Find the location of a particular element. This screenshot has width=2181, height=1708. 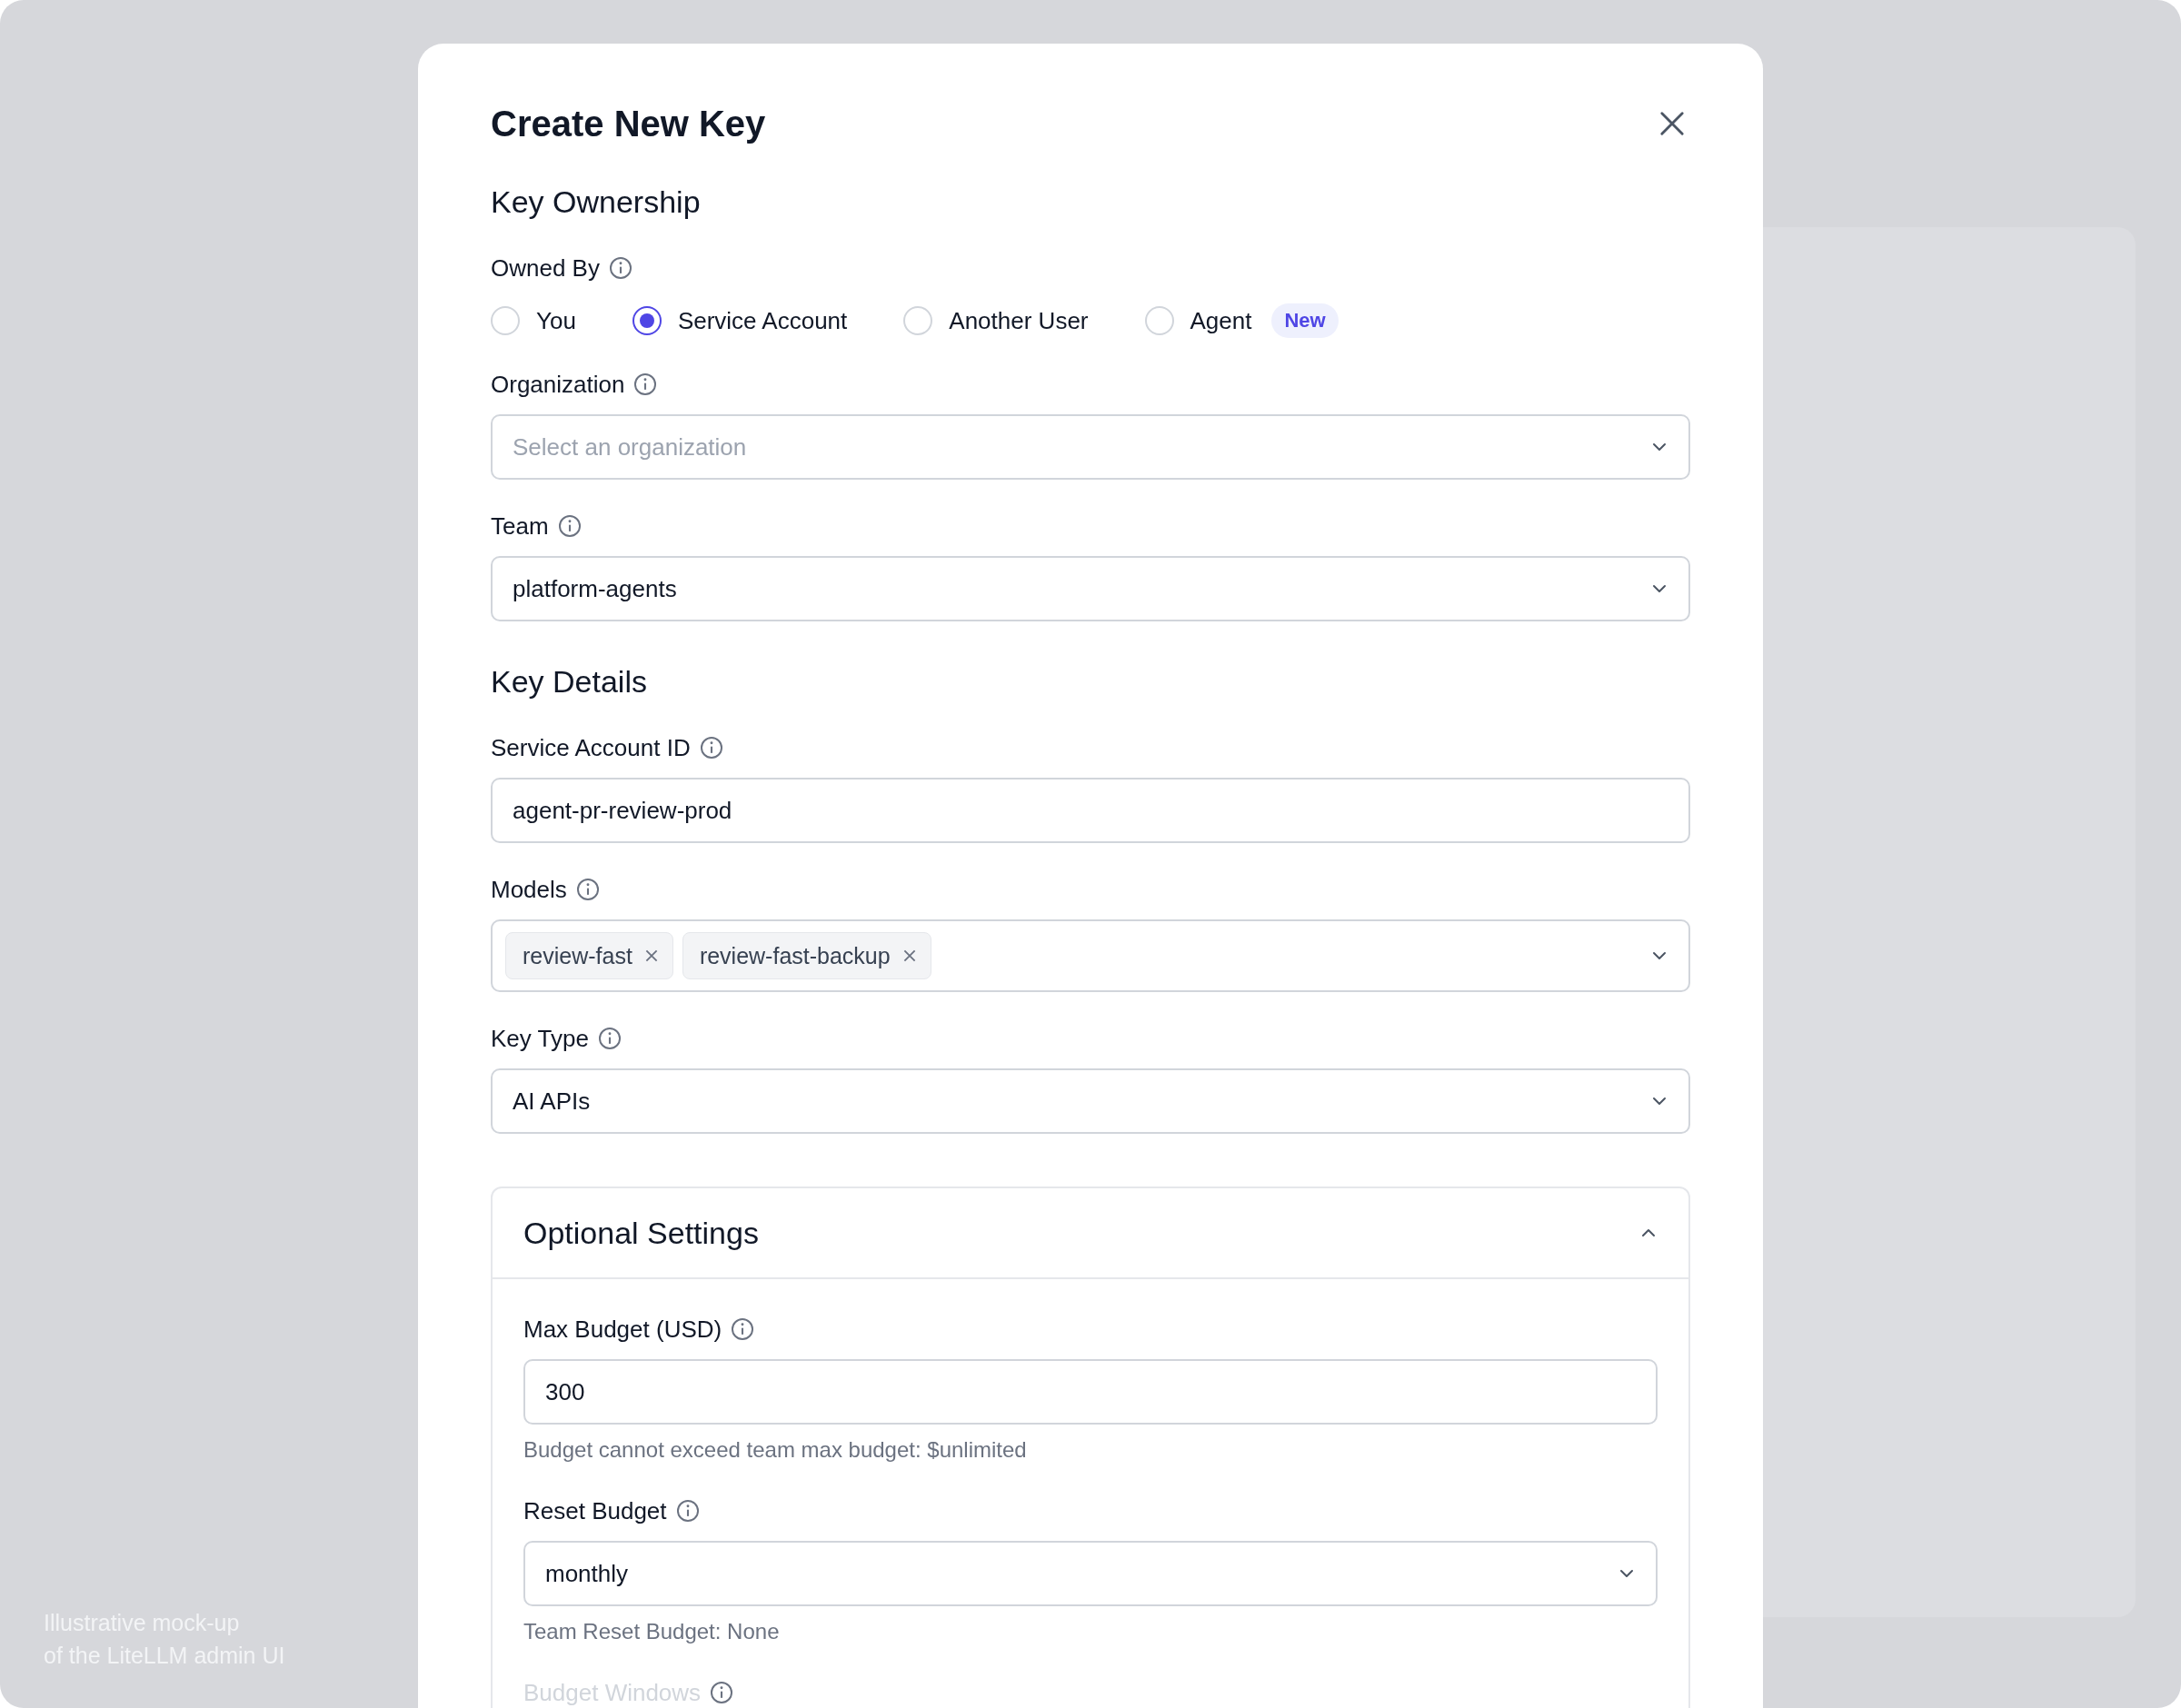

field-label: Models is located at coordinates (529, 890).